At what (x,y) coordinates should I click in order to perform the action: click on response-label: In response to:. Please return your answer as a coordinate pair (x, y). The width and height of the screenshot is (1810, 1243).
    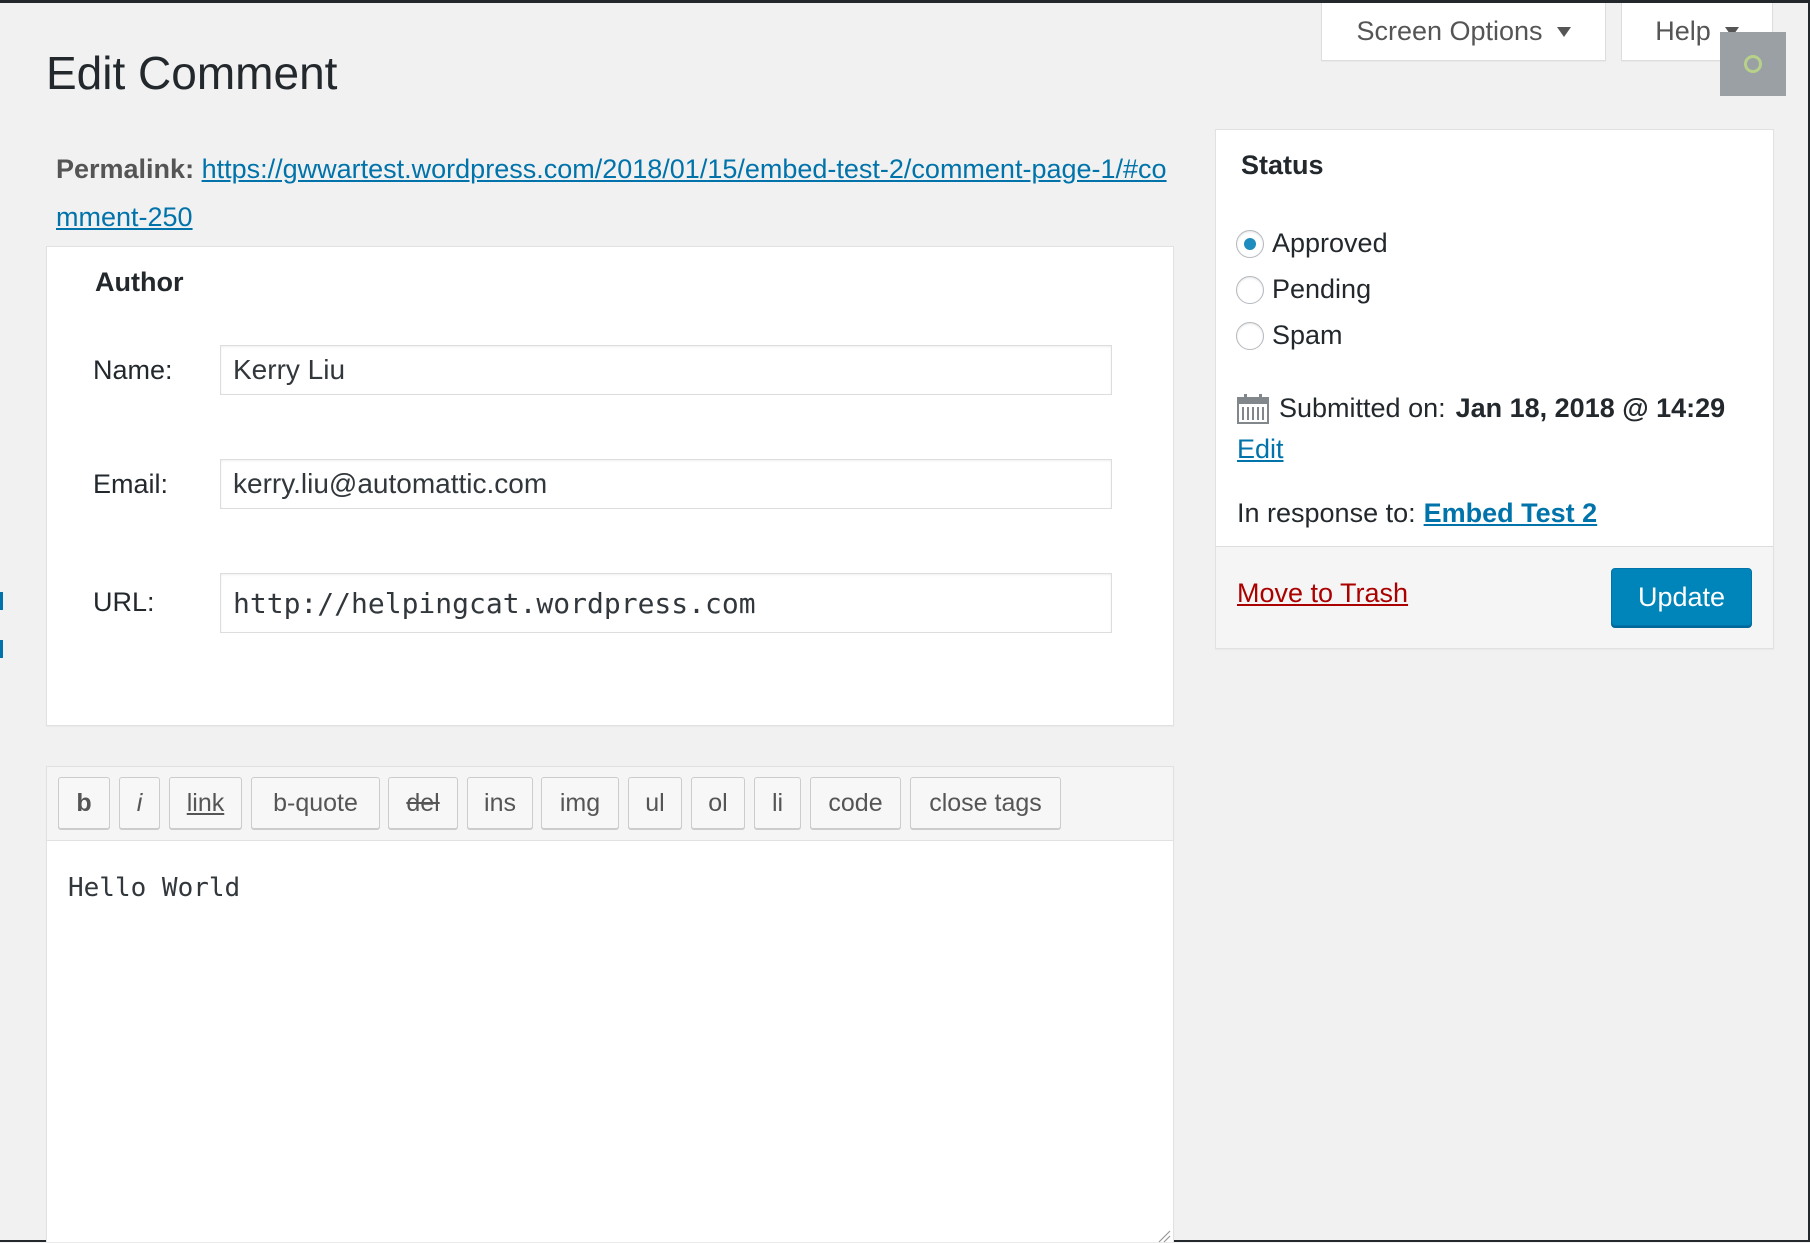
    Looking at the image, I should click on (1326, 513).